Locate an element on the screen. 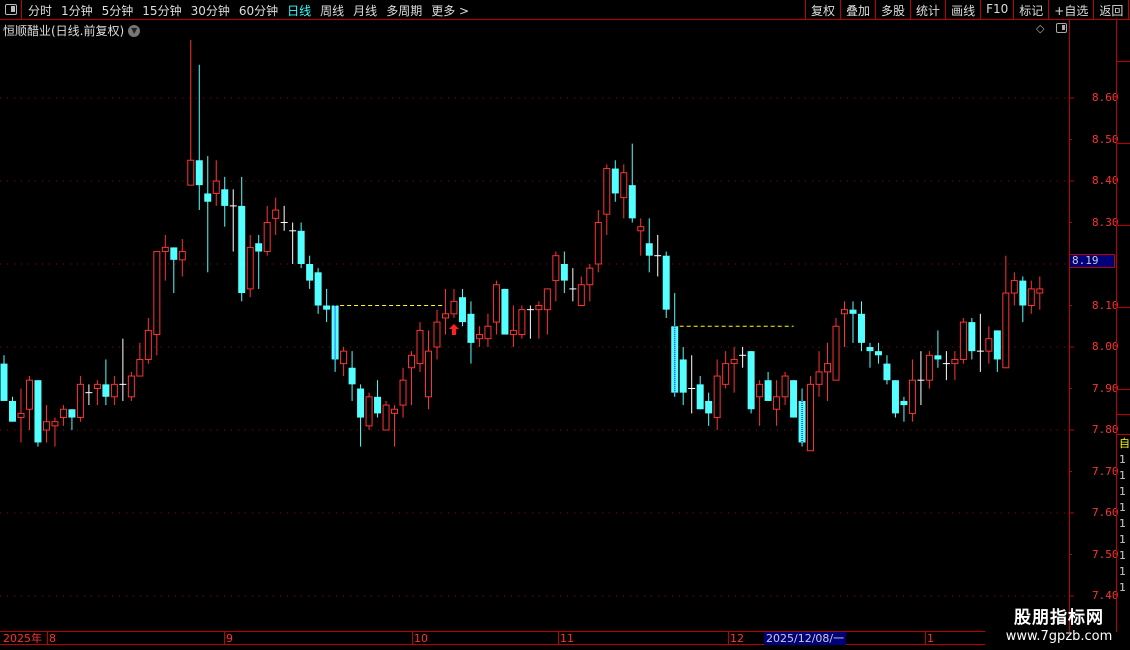 This screenshot has height=650, width=1130. side-panel: 自 1 1 1 1 1 1 1 1 1 is located at coordinates (1123, 326).